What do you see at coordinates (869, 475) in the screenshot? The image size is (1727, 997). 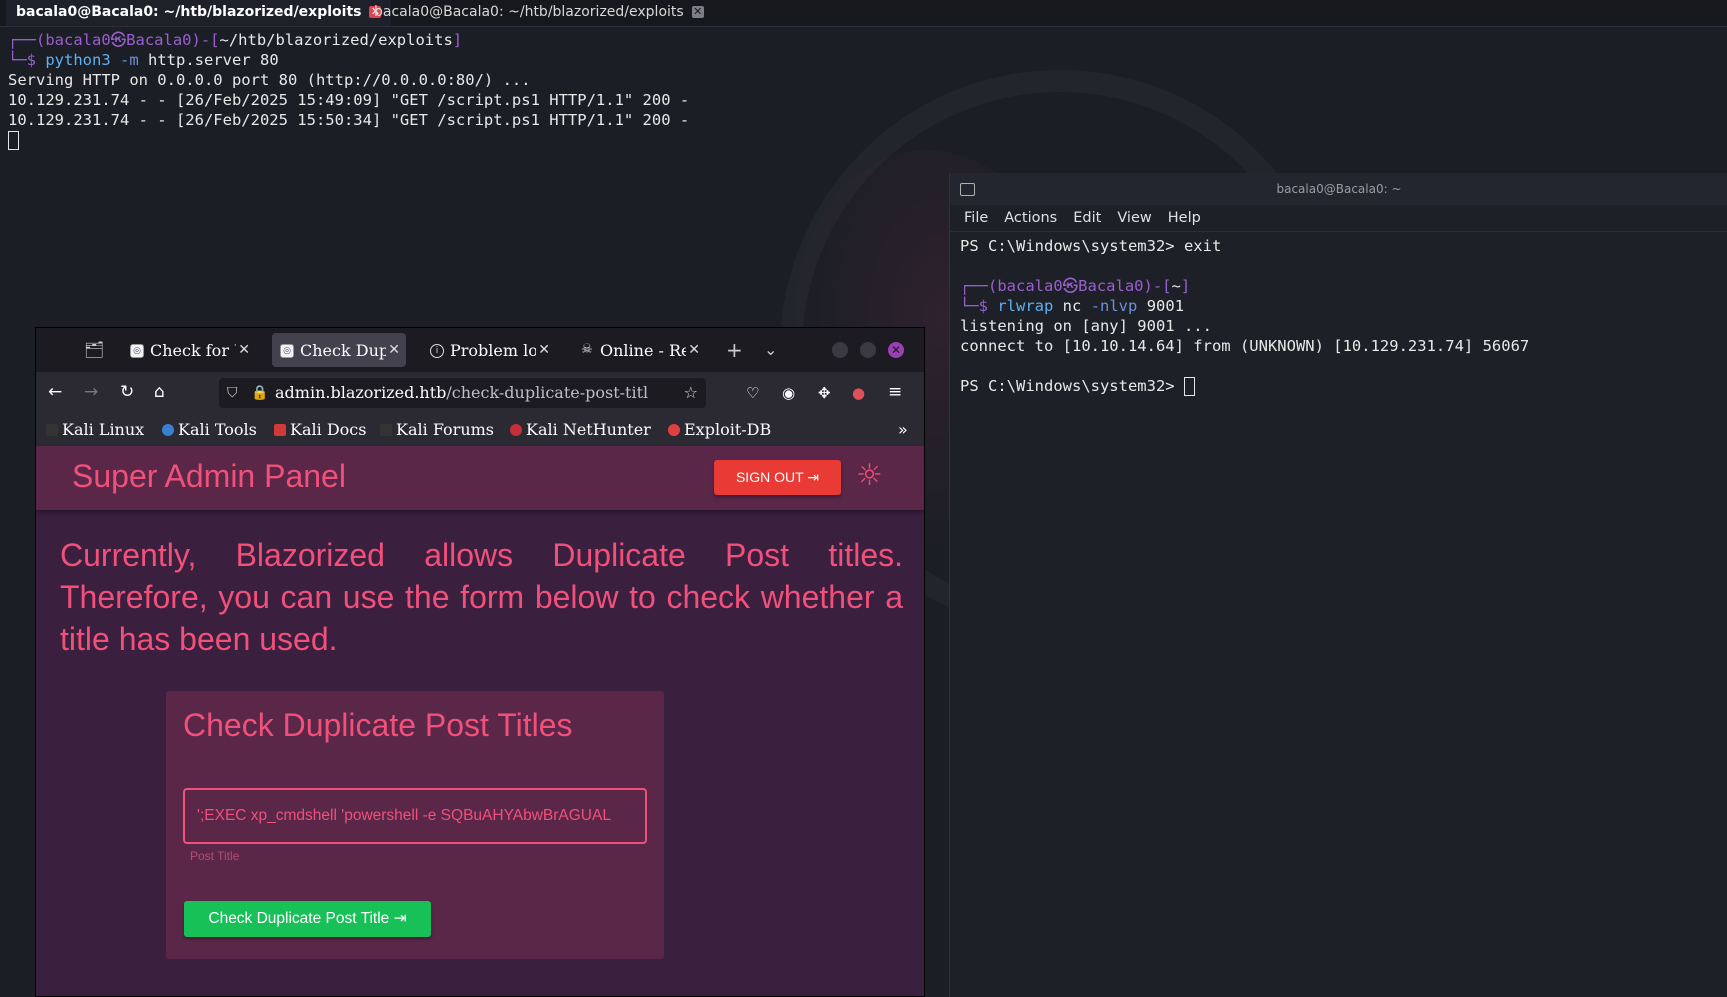 I see `theme-toggle-sun-icon: ☼` at bounding box center [869, 475].